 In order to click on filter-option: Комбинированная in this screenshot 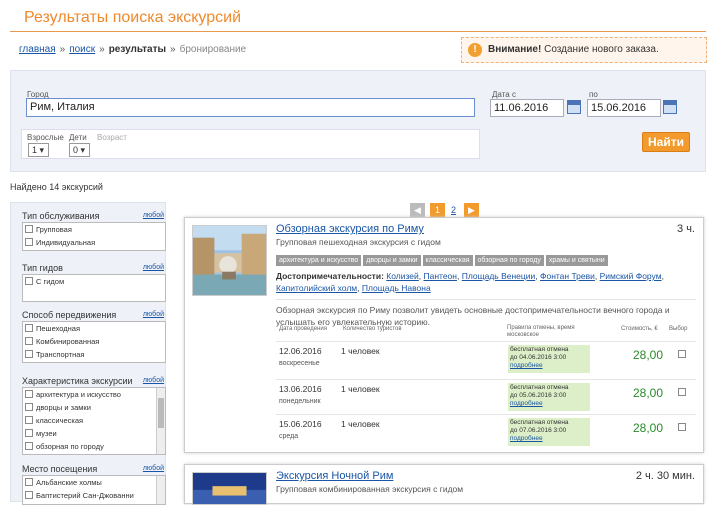, I will do `click(94, 342)`.